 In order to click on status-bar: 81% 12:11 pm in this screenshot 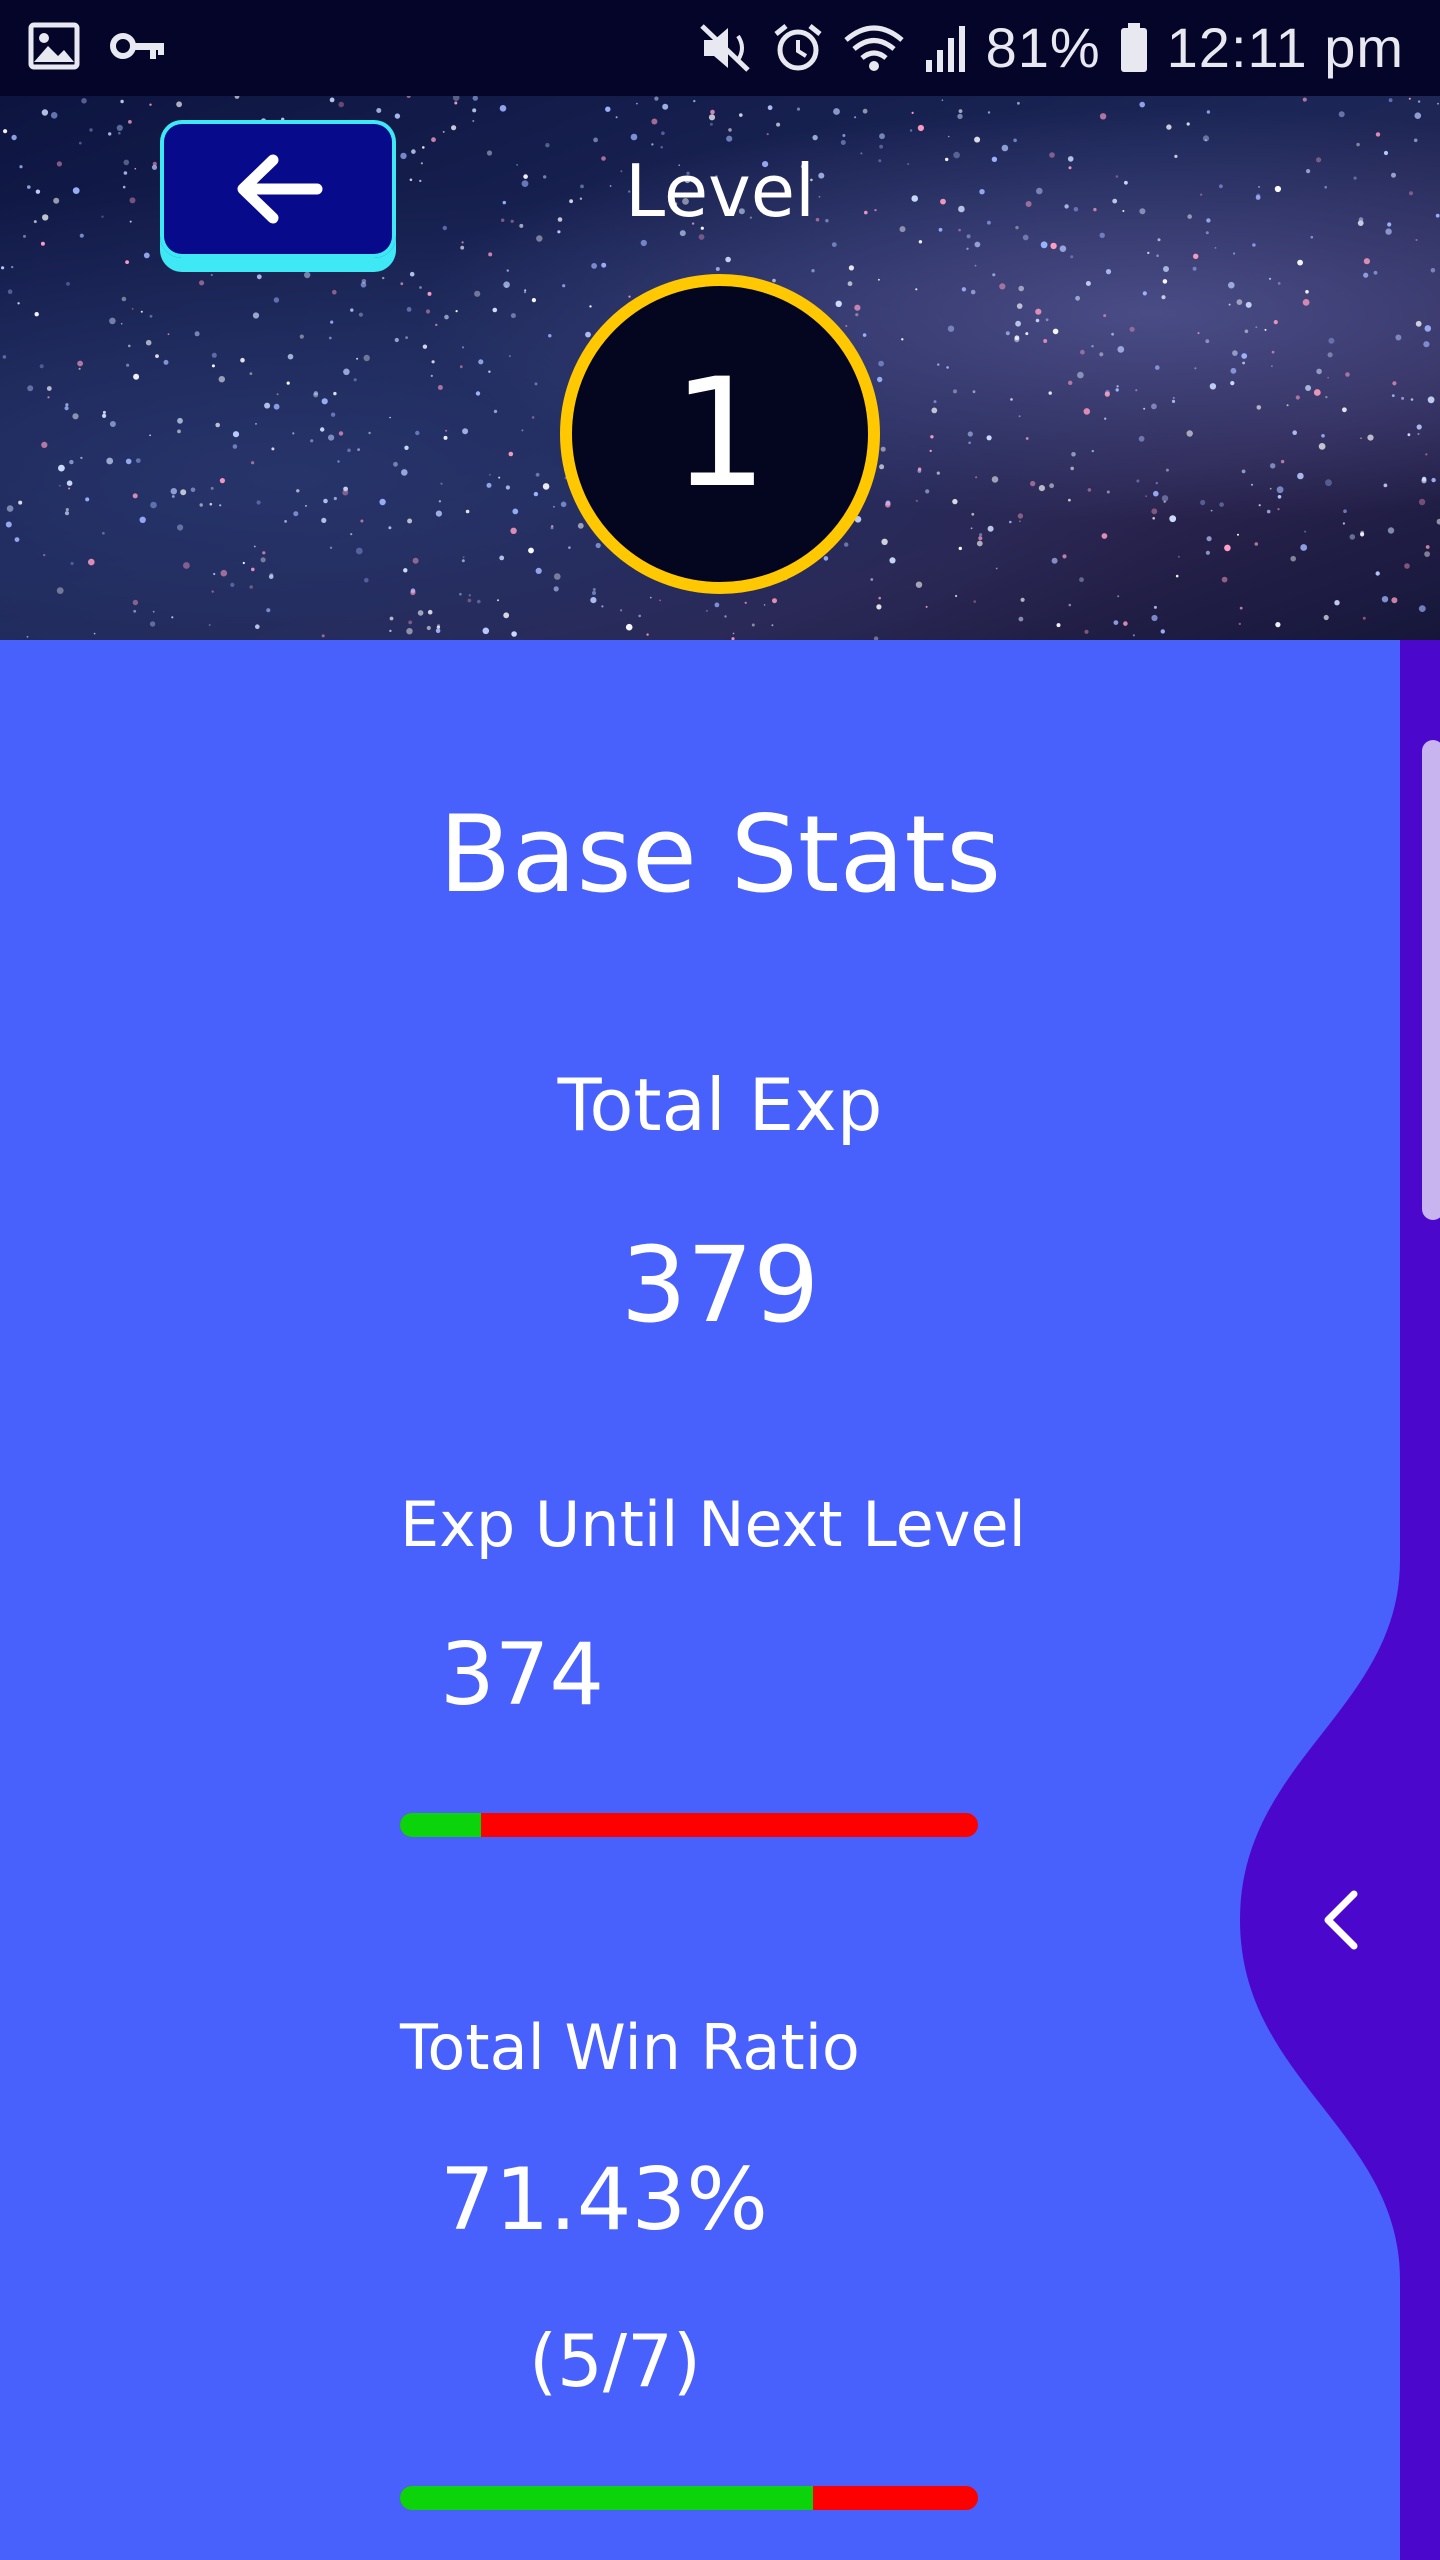, I will do `click(720, 48)`.